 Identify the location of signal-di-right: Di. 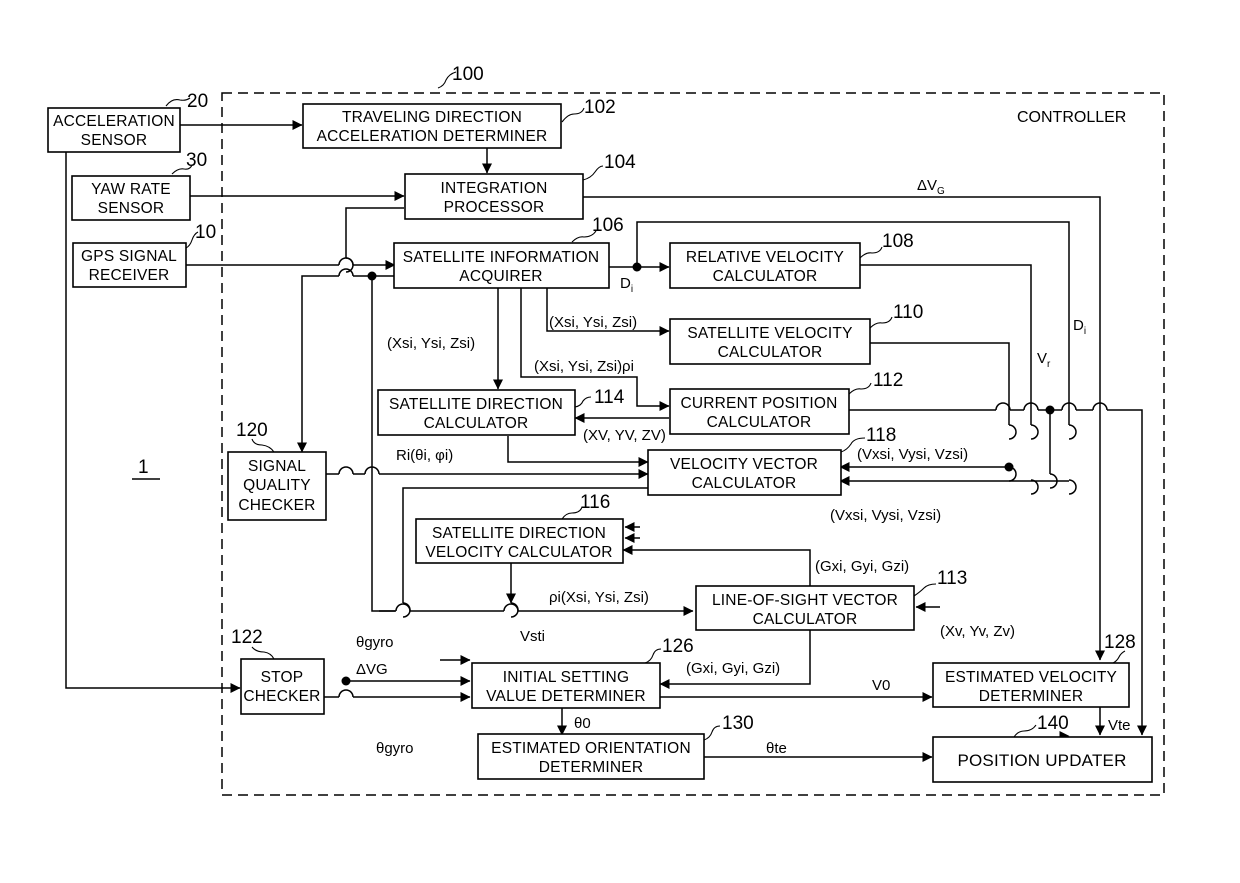
(1079, 327).